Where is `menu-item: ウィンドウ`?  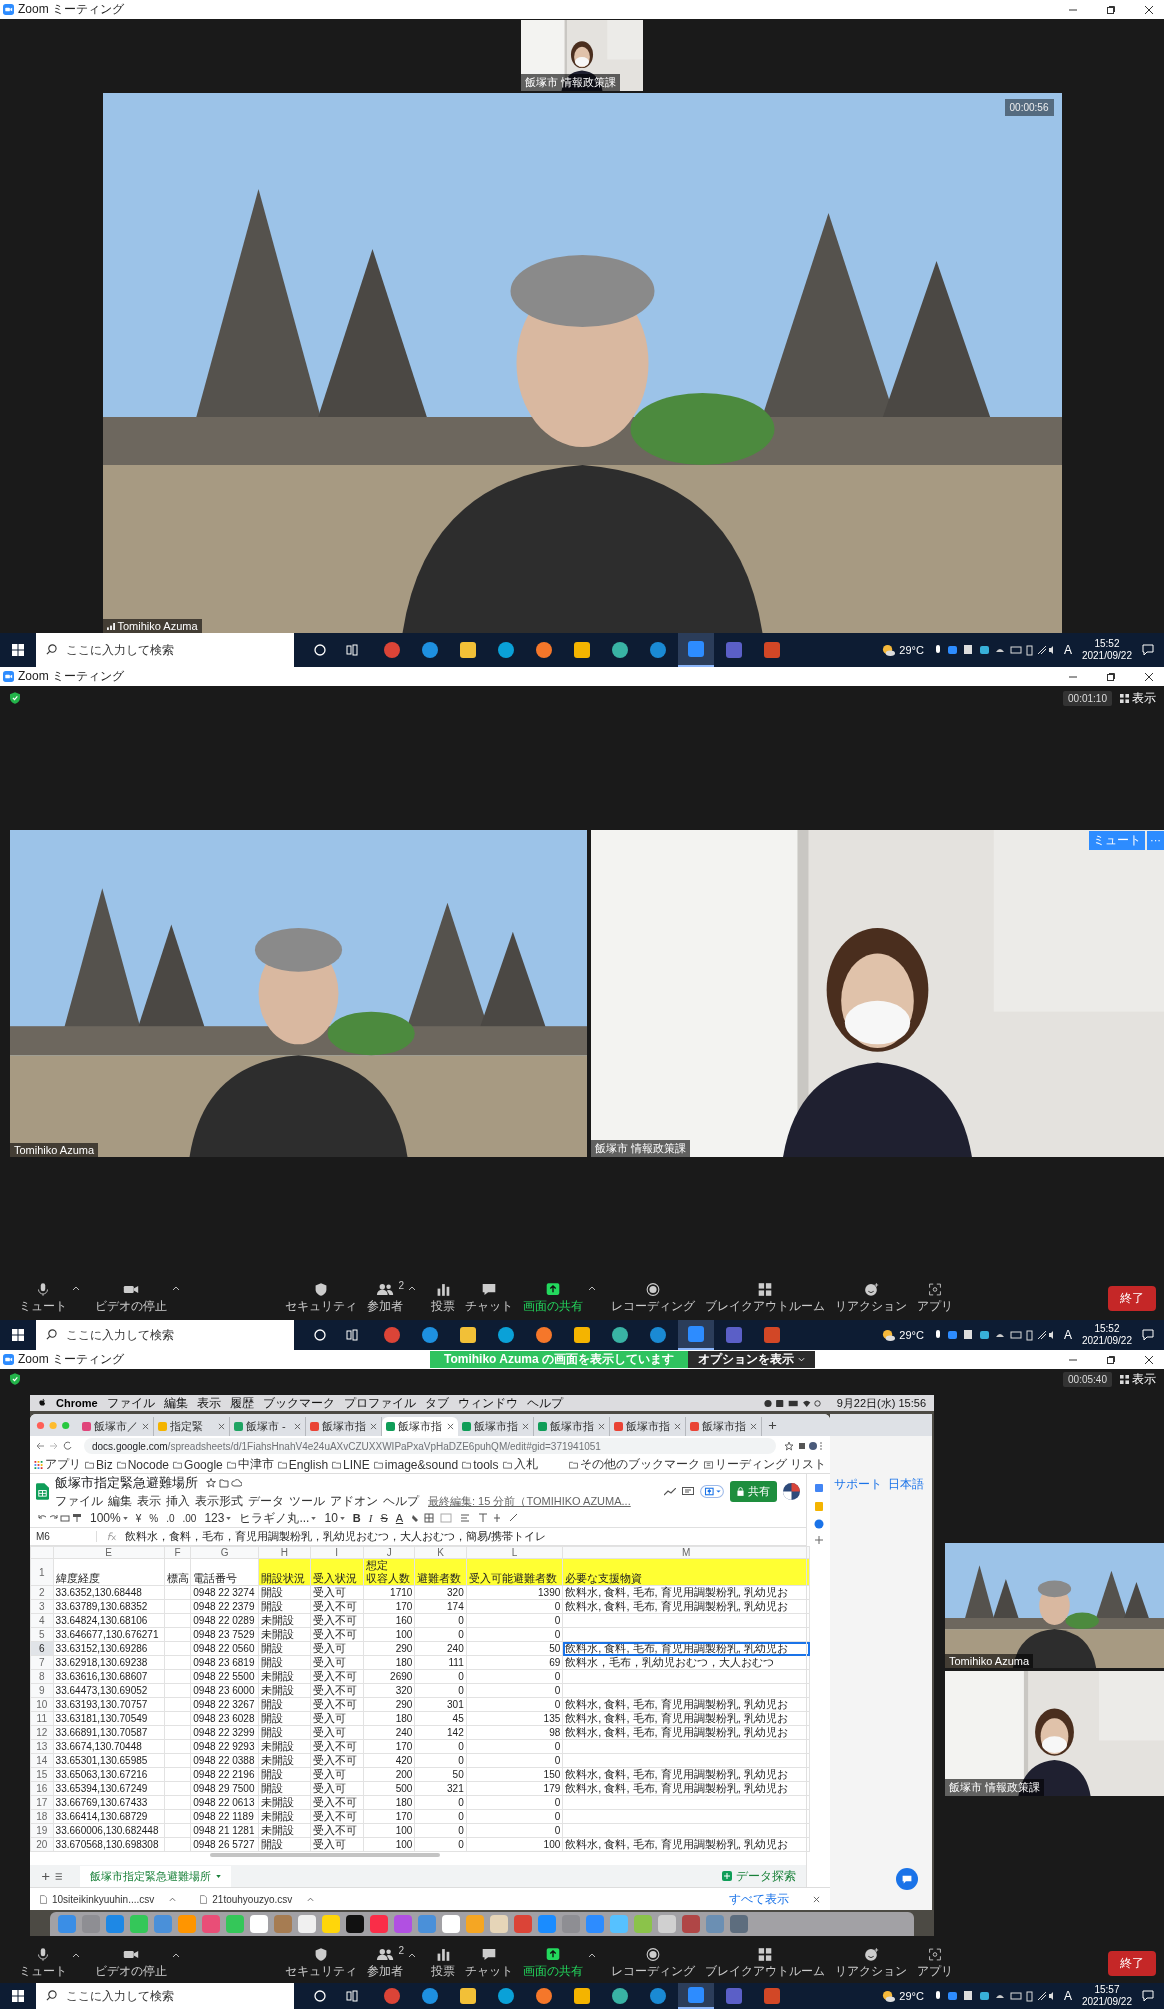 menu-item: ウィンドウ is located at coordinates (487, 1403).